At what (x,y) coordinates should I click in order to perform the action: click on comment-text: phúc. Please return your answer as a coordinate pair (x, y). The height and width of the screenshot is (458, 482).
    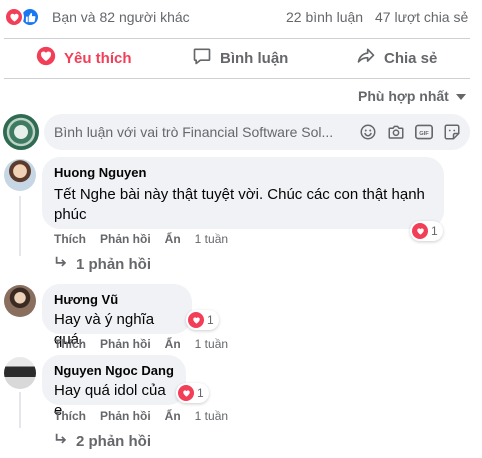
    Looking at the image, I should click on (70, 214).